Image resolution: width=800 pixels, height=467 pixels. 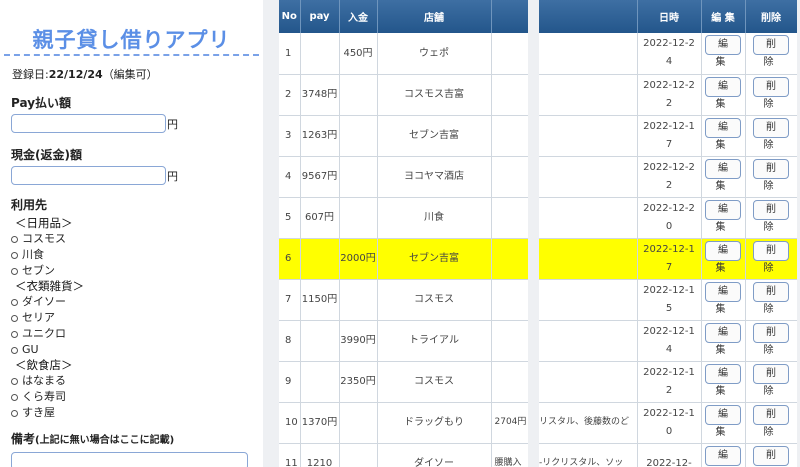 What do you see at coordinates (668, 455) in the screenshot?
I see `table-row: -リクリスタル、ソッ2022-12-編集削除` at bounding box center [668, 455].